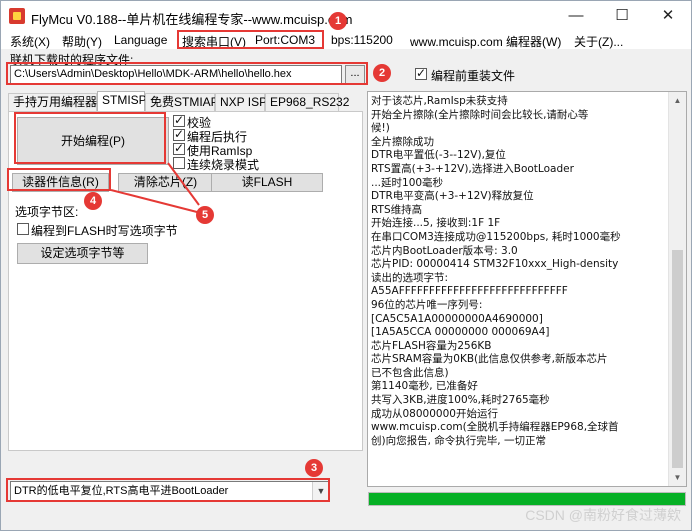  Describe the element at coordinates (155, 187) in the screenshot. I see `annotation-arrows` at that location.